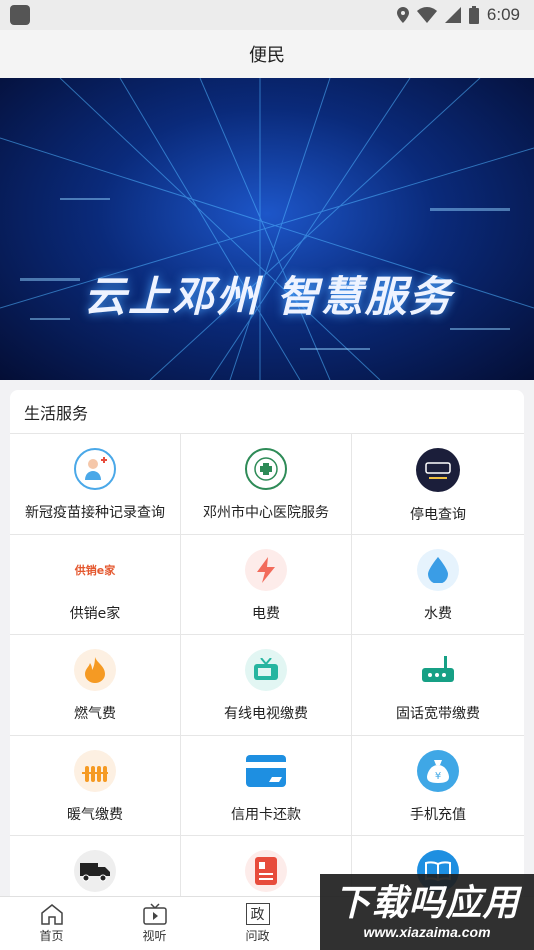  What do you see at coordinates (427, 932) in the screenshot?
I see `watermark-url: www.xiazaima.com` at bounding box center [427, 932].